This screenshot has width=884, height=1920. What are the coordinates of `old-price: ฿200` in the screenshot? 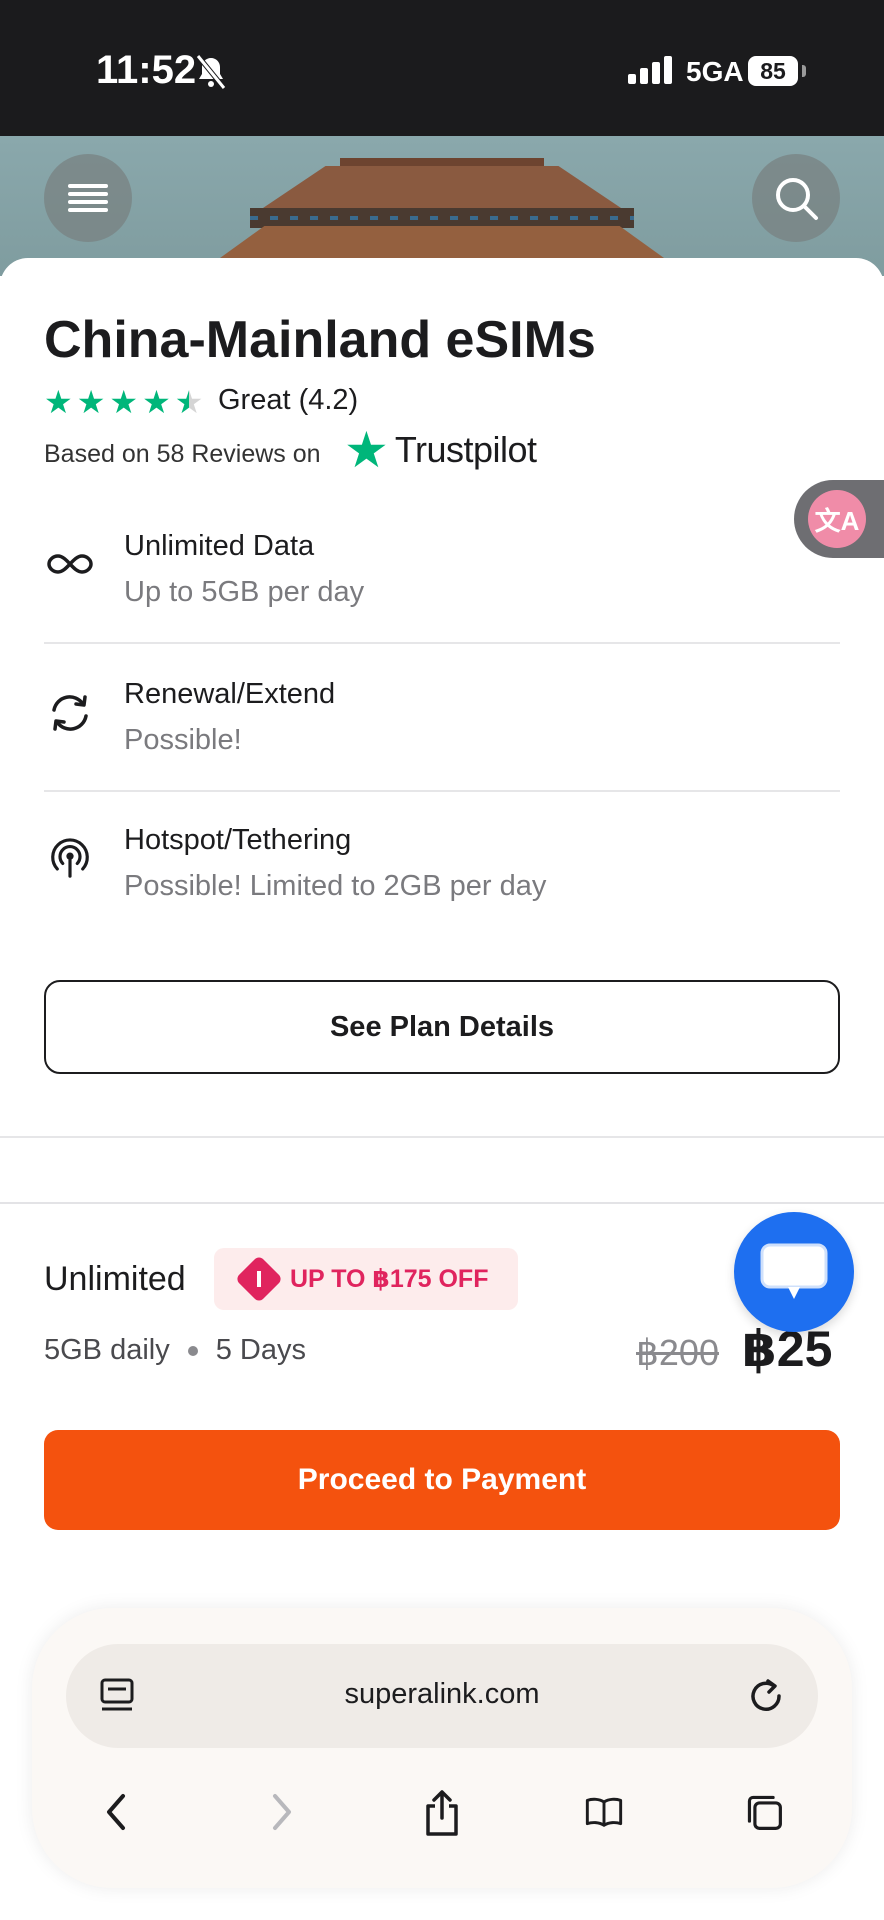 It's located at (677, 1352).